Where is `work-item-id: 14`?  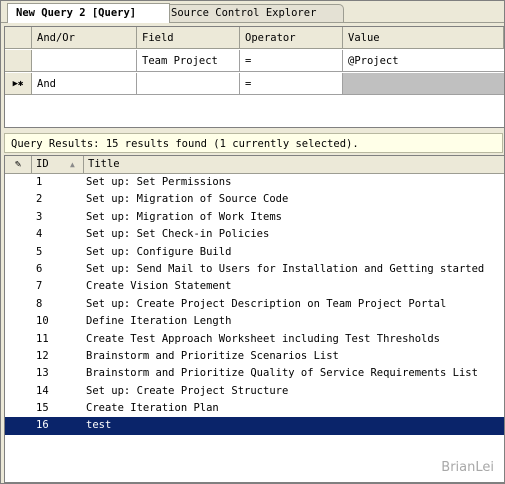
work-item-id: 14 is located at coordinates (42, 390).